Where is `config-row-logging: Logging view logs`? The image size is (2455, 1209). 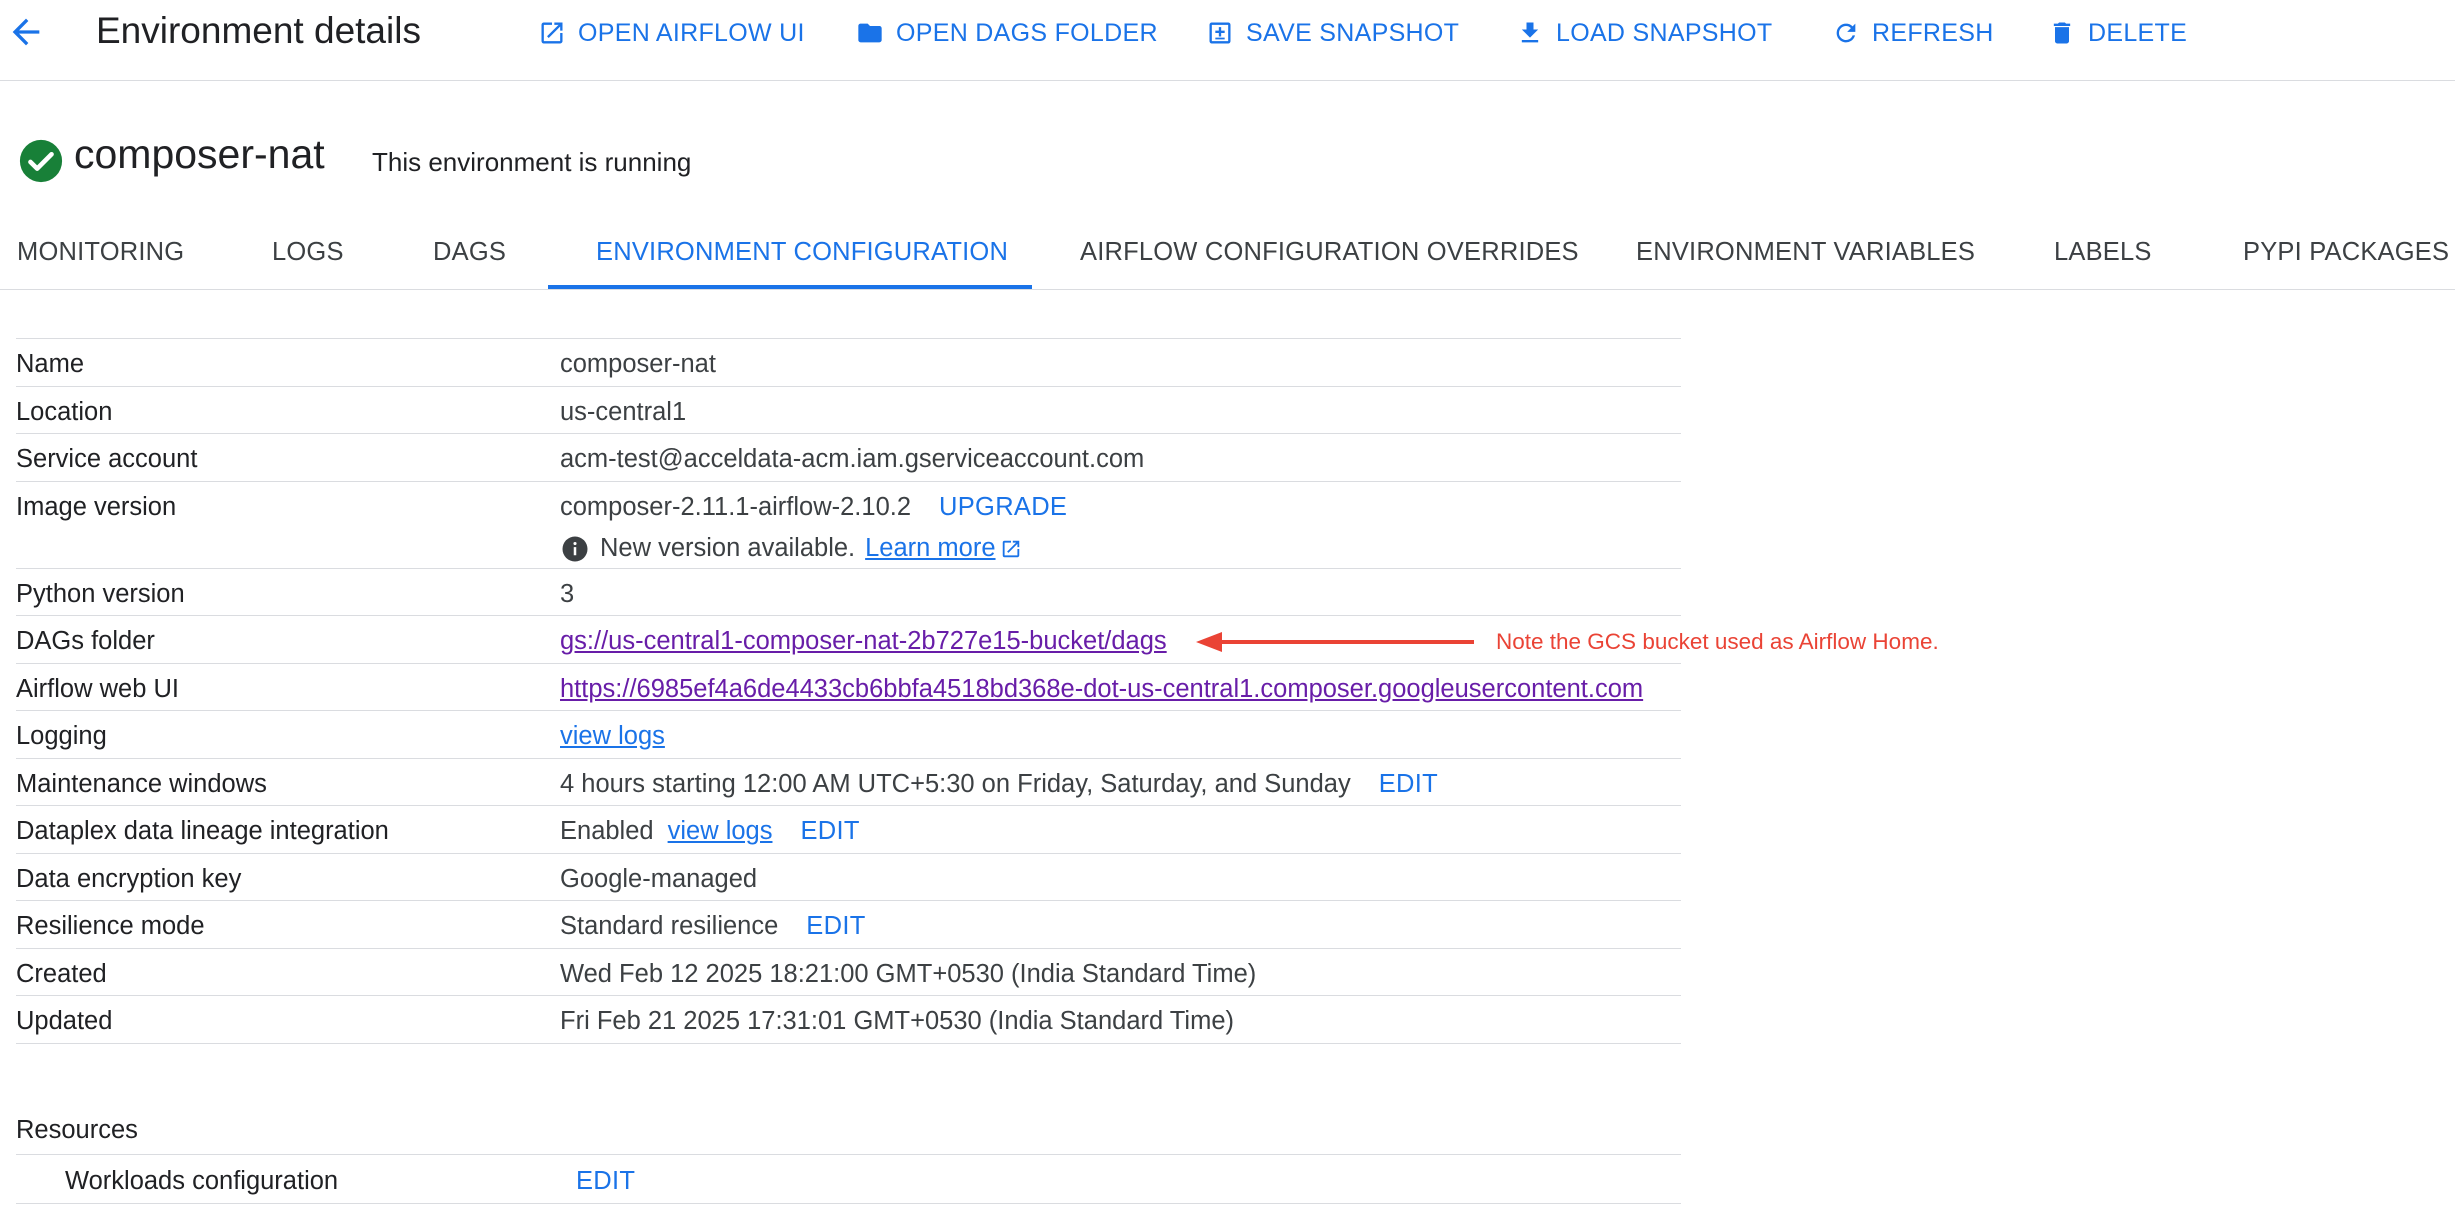
config-row-logging: Logging view logs is located at coordinates (848, 734).